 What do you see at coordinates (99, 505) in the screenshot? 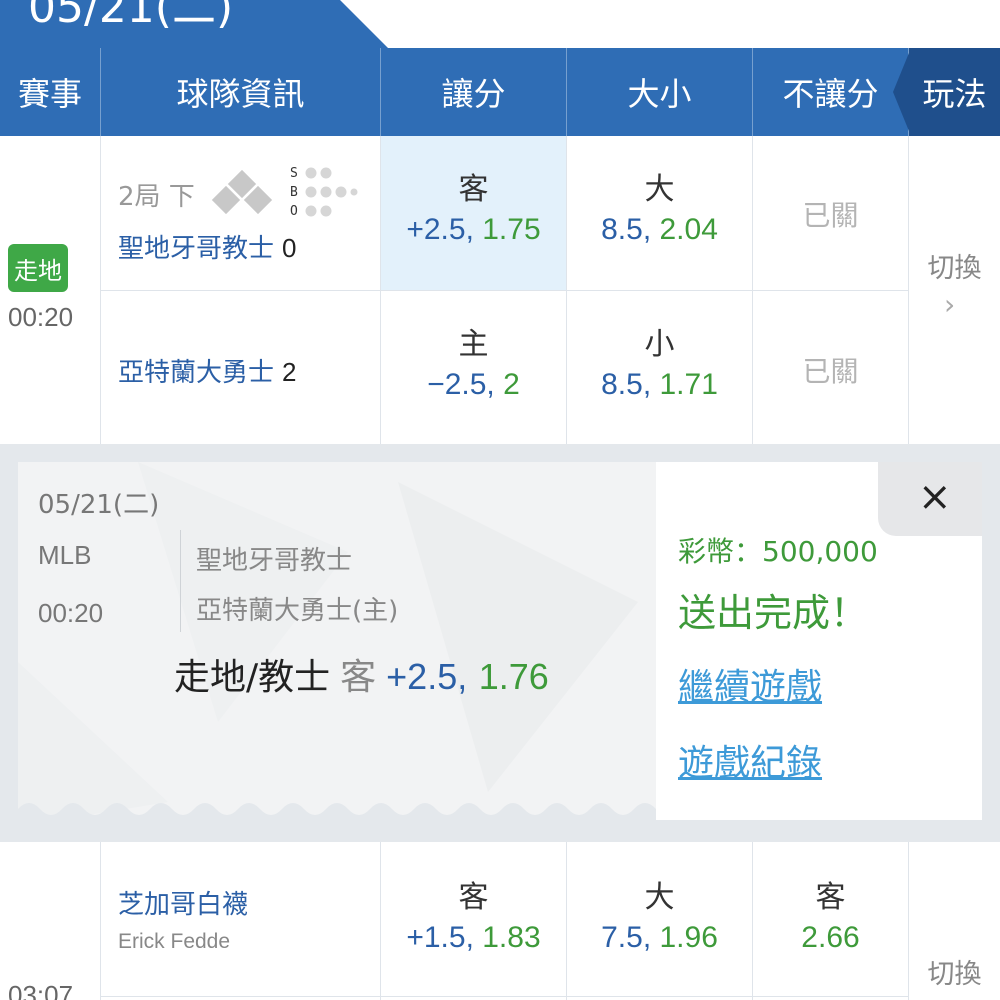
I see `ticket-date: 05/21(二)` at bounding box center [99, 505].